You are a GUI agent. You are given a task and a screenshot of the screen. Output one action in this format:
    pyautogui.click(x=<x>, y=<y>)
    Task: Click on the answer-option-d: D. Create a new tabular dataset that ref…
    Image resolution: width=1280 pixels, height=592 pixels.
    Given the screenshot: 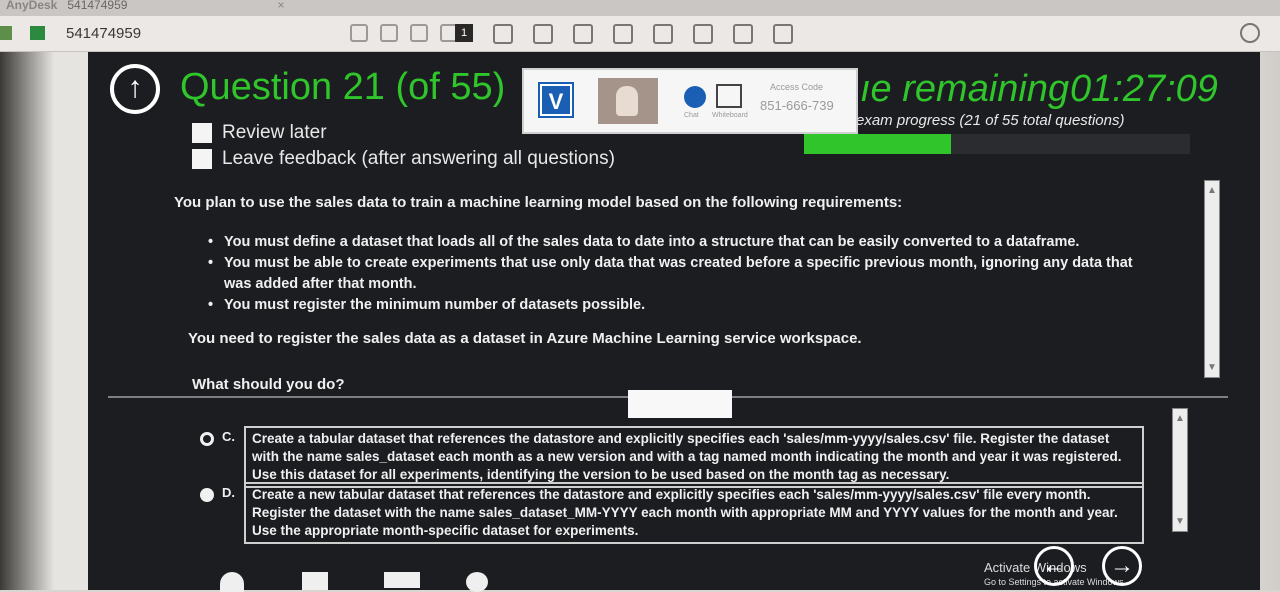 What is the action you would take?
    pyautogui.click(x=672, y=513)
    